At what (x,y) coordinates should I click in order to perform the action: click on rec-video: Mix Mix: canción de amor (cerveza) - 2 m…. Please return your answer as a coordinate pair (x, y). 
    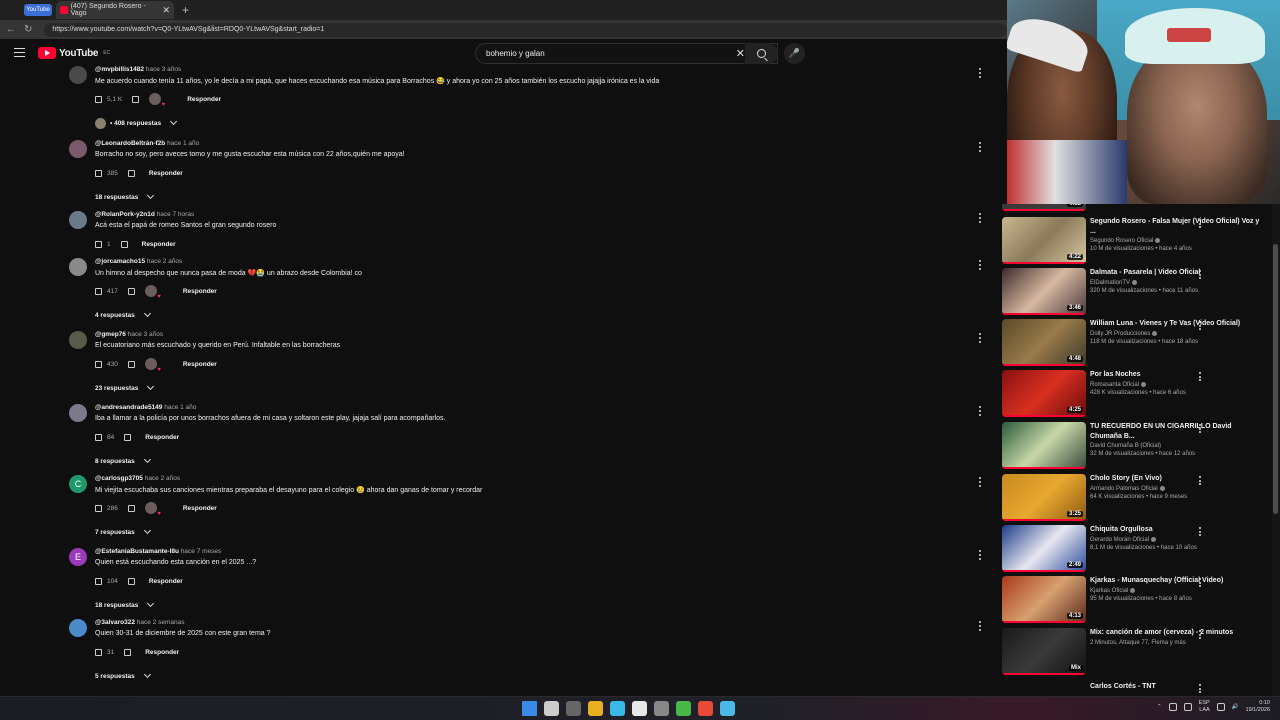
    Looking at the image, I should click on (1134, 652).